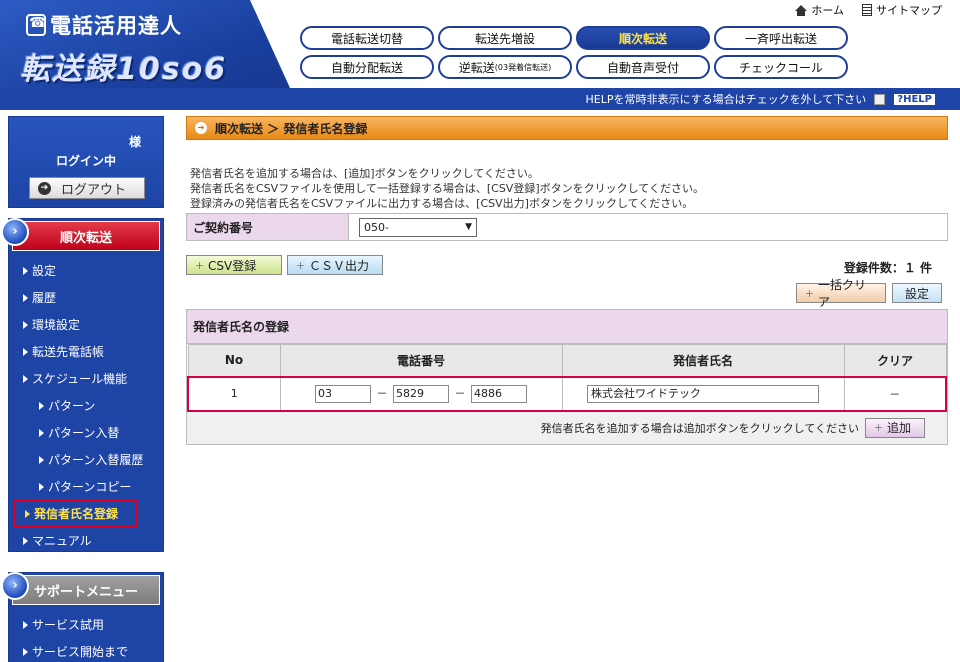 This screenshot has height=662, width=960. I want to click on home-link: ホーム, so click(819, 10).